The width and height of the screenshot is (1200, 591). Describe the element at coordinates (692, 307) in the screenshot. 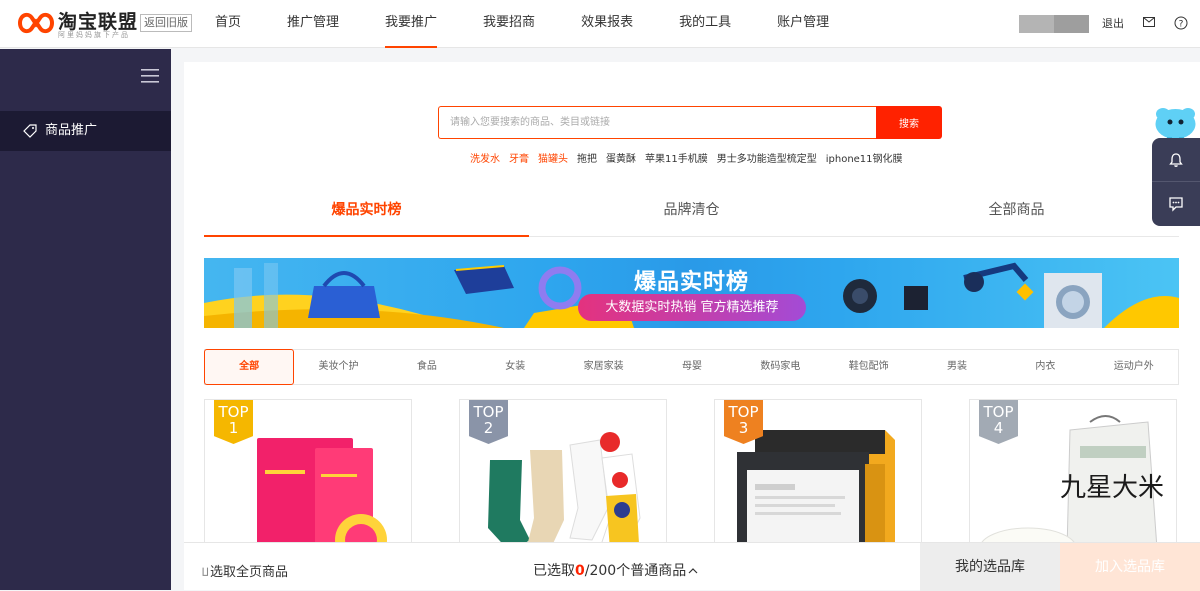

I see `banner-subtitle: 大数据实时热销 官方精选推荐` at that location.